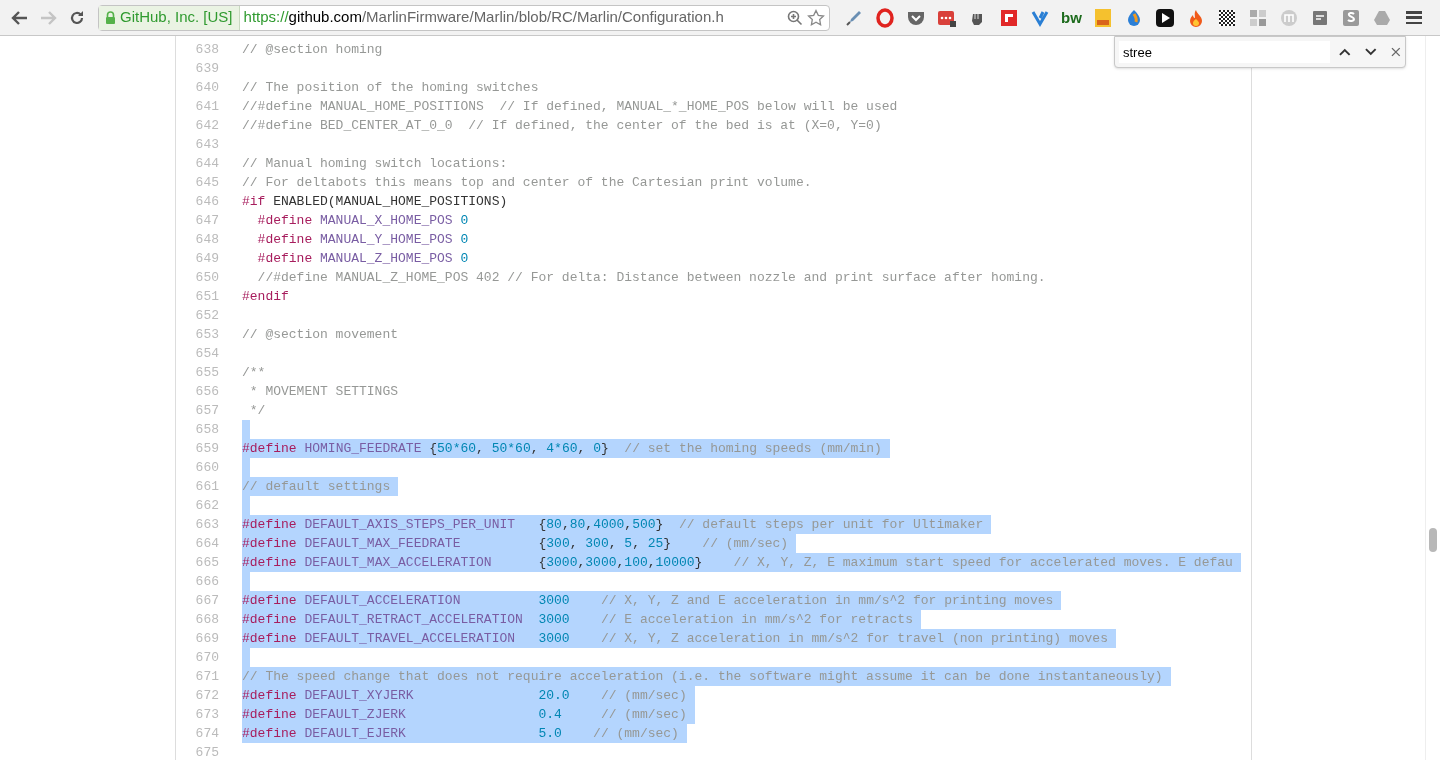 This screenshot has height=760, width=1440. What do you see at coordinates (481, 17) in the screenshot?
I see `url-text: https://github.com/MarlinFirmware/Marlin/blob/RC/Marlin/Configuration.h` at bounding box center [481, 17].